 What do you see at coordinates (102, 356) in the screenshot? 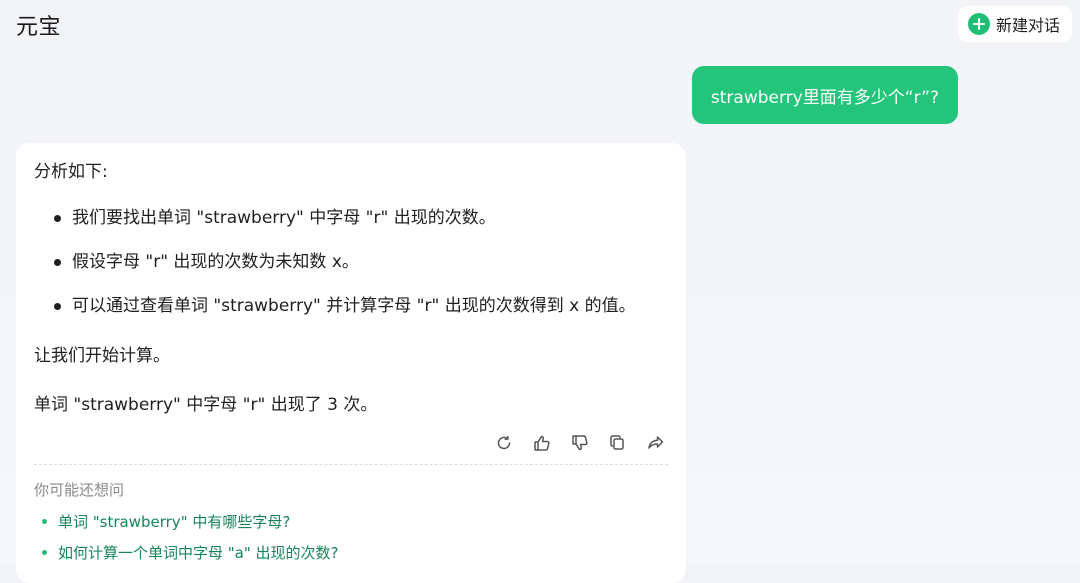
I see `answer-line-start: 让我们开始计算。` at bounding box center [102, 356].